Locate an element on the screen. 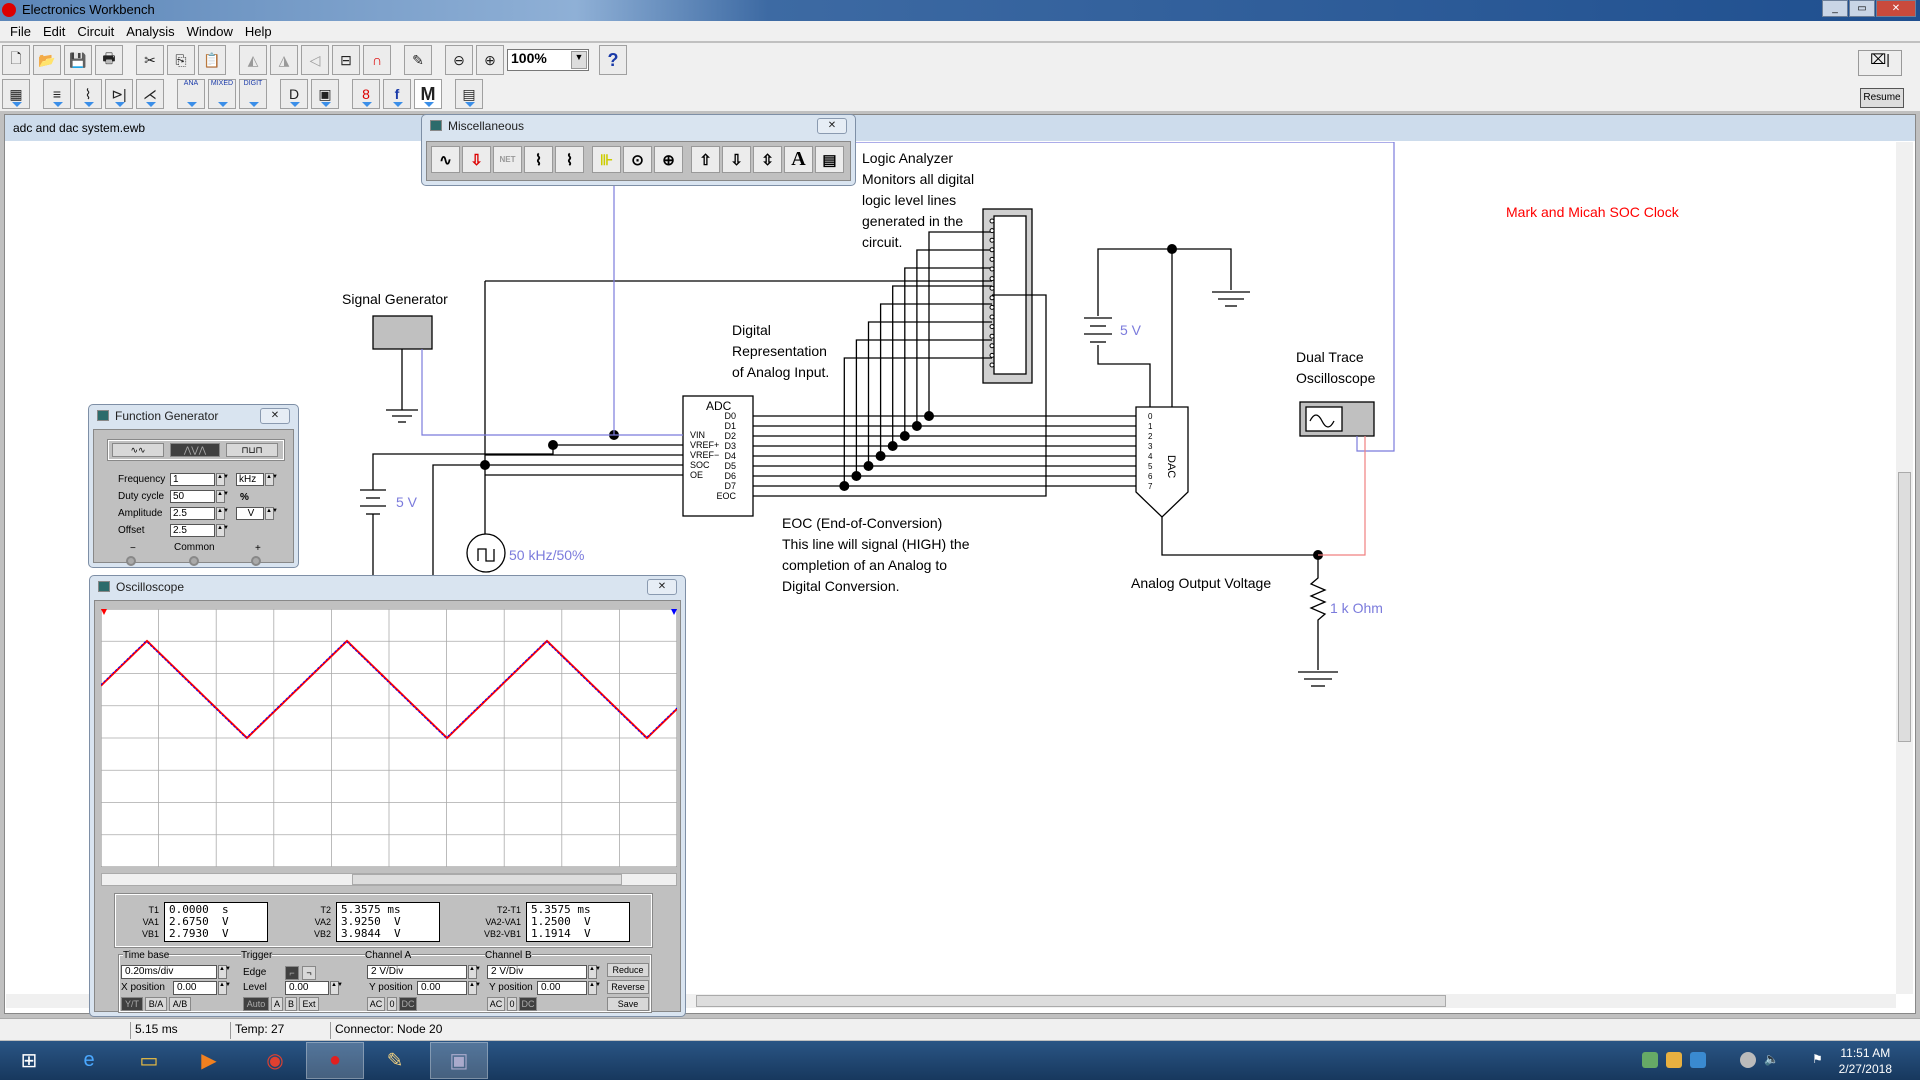  cut-icon: ✂ is located at coordinates (150, 60).